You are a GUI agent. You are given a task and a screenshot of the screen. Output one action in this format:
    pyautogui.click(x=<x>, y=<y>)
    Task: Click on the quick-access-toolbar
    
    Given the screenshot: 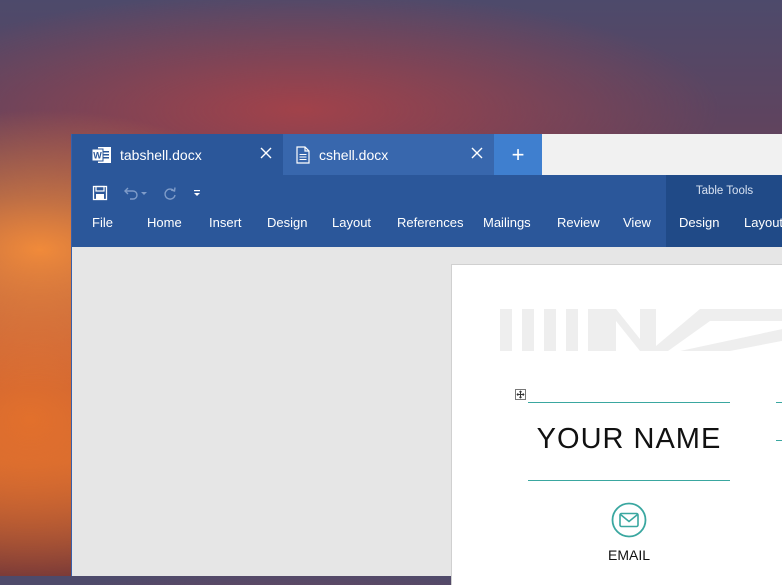 What is the action you would take?
    pyautogui.click(x=147, y=193)
    